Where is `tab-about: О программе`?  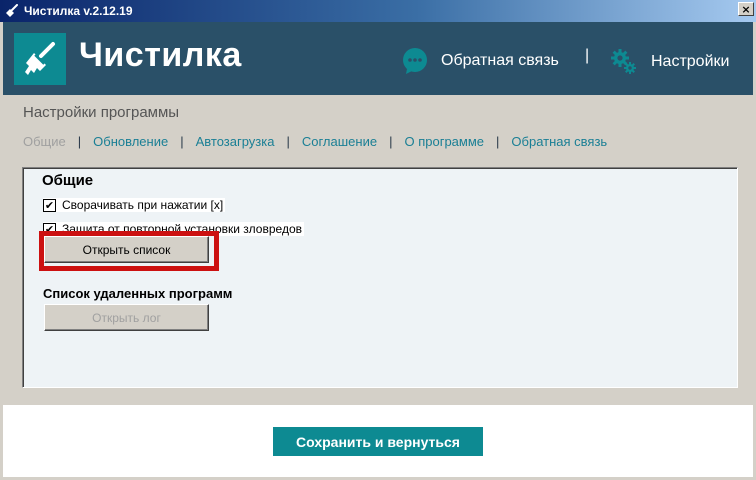
tab-about: О программе is located at coordinates (444, 141).